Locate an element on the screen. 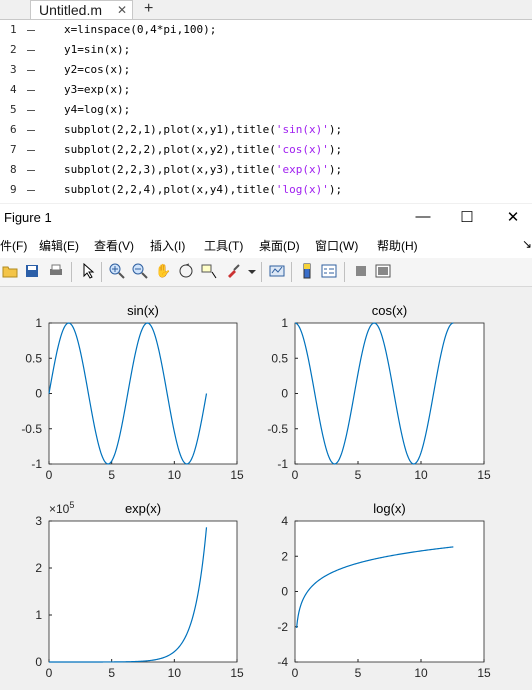 This screenshot has height=690, width=532. pan-icon: ✋ is located at coordinates (163, 271).